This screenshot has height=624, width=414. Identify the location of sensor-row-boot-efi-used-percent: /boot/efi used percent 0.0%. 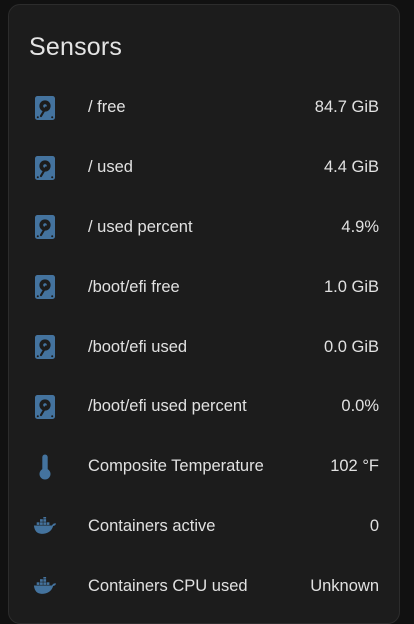
(204, 407).